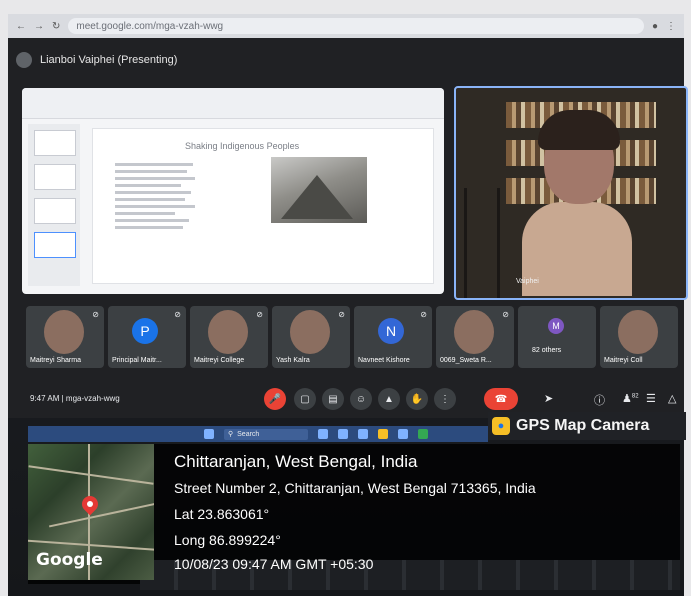 The width and height of the screenshot is (691, 596). What do you see at coordinates (24, 60) in the screenshot?
I see `presenter-avatar` at bounding box center [24, 60].